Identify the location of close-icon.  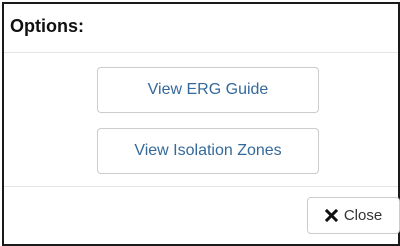
(331, 215).